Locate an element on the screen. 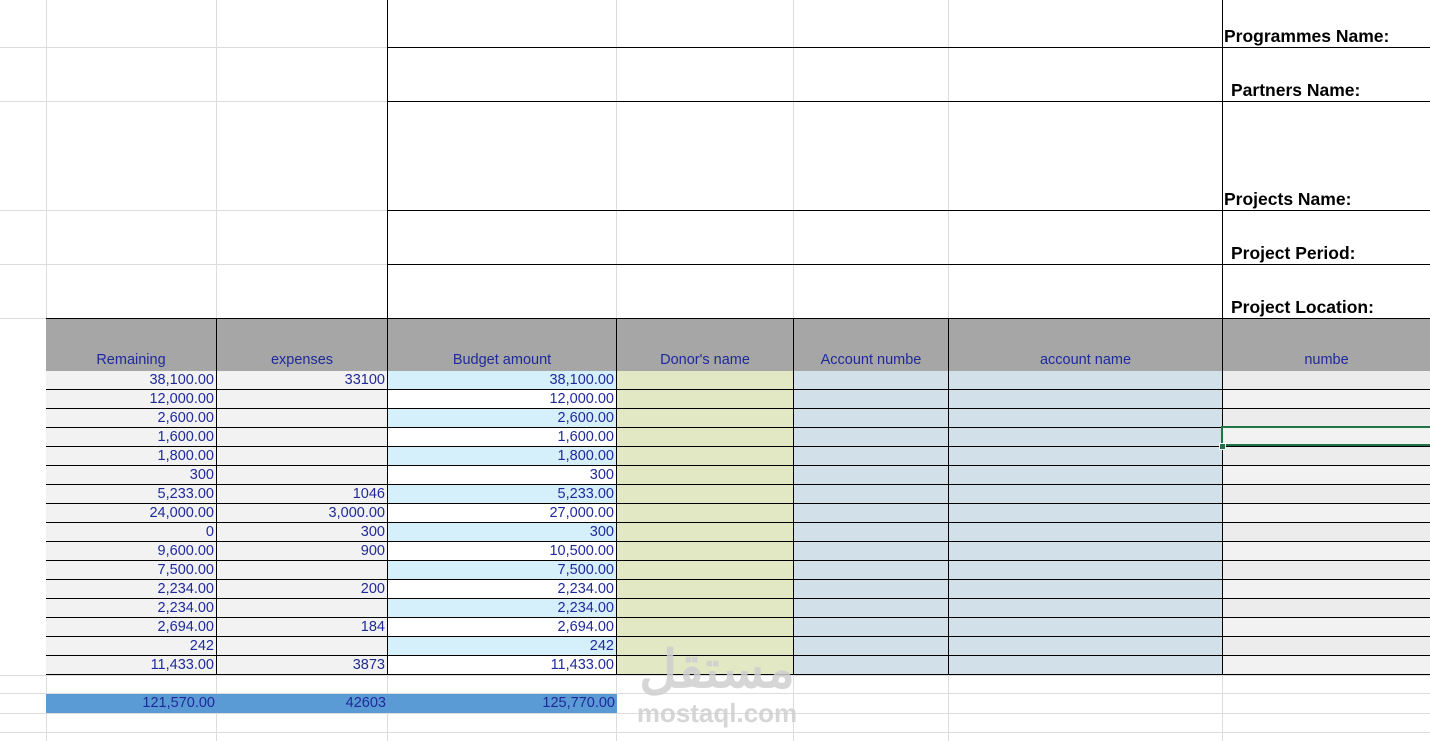 This screenshot has height=741, width=1430. total-remaining: 121,570.00 is located at coordinates (131, 703).